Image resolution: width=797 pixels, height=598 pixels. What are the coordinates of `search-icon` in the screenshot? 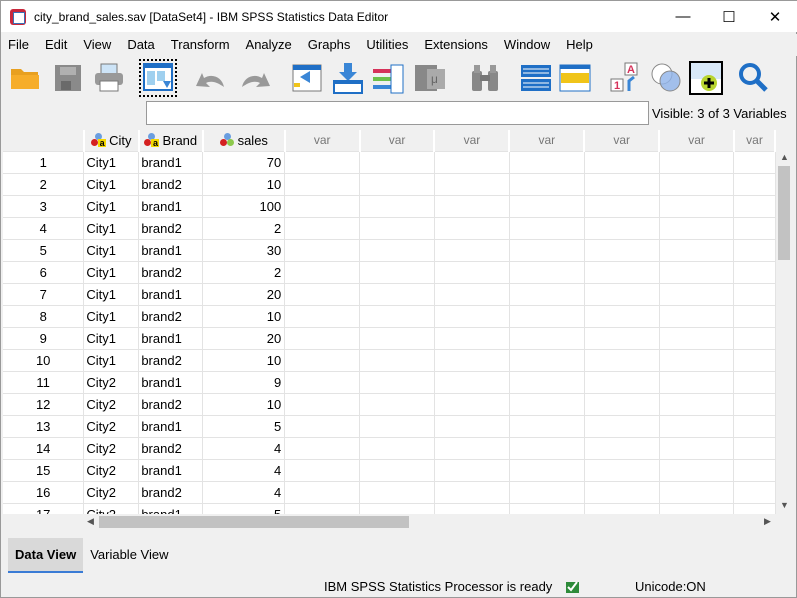 It's located at (753, 78).